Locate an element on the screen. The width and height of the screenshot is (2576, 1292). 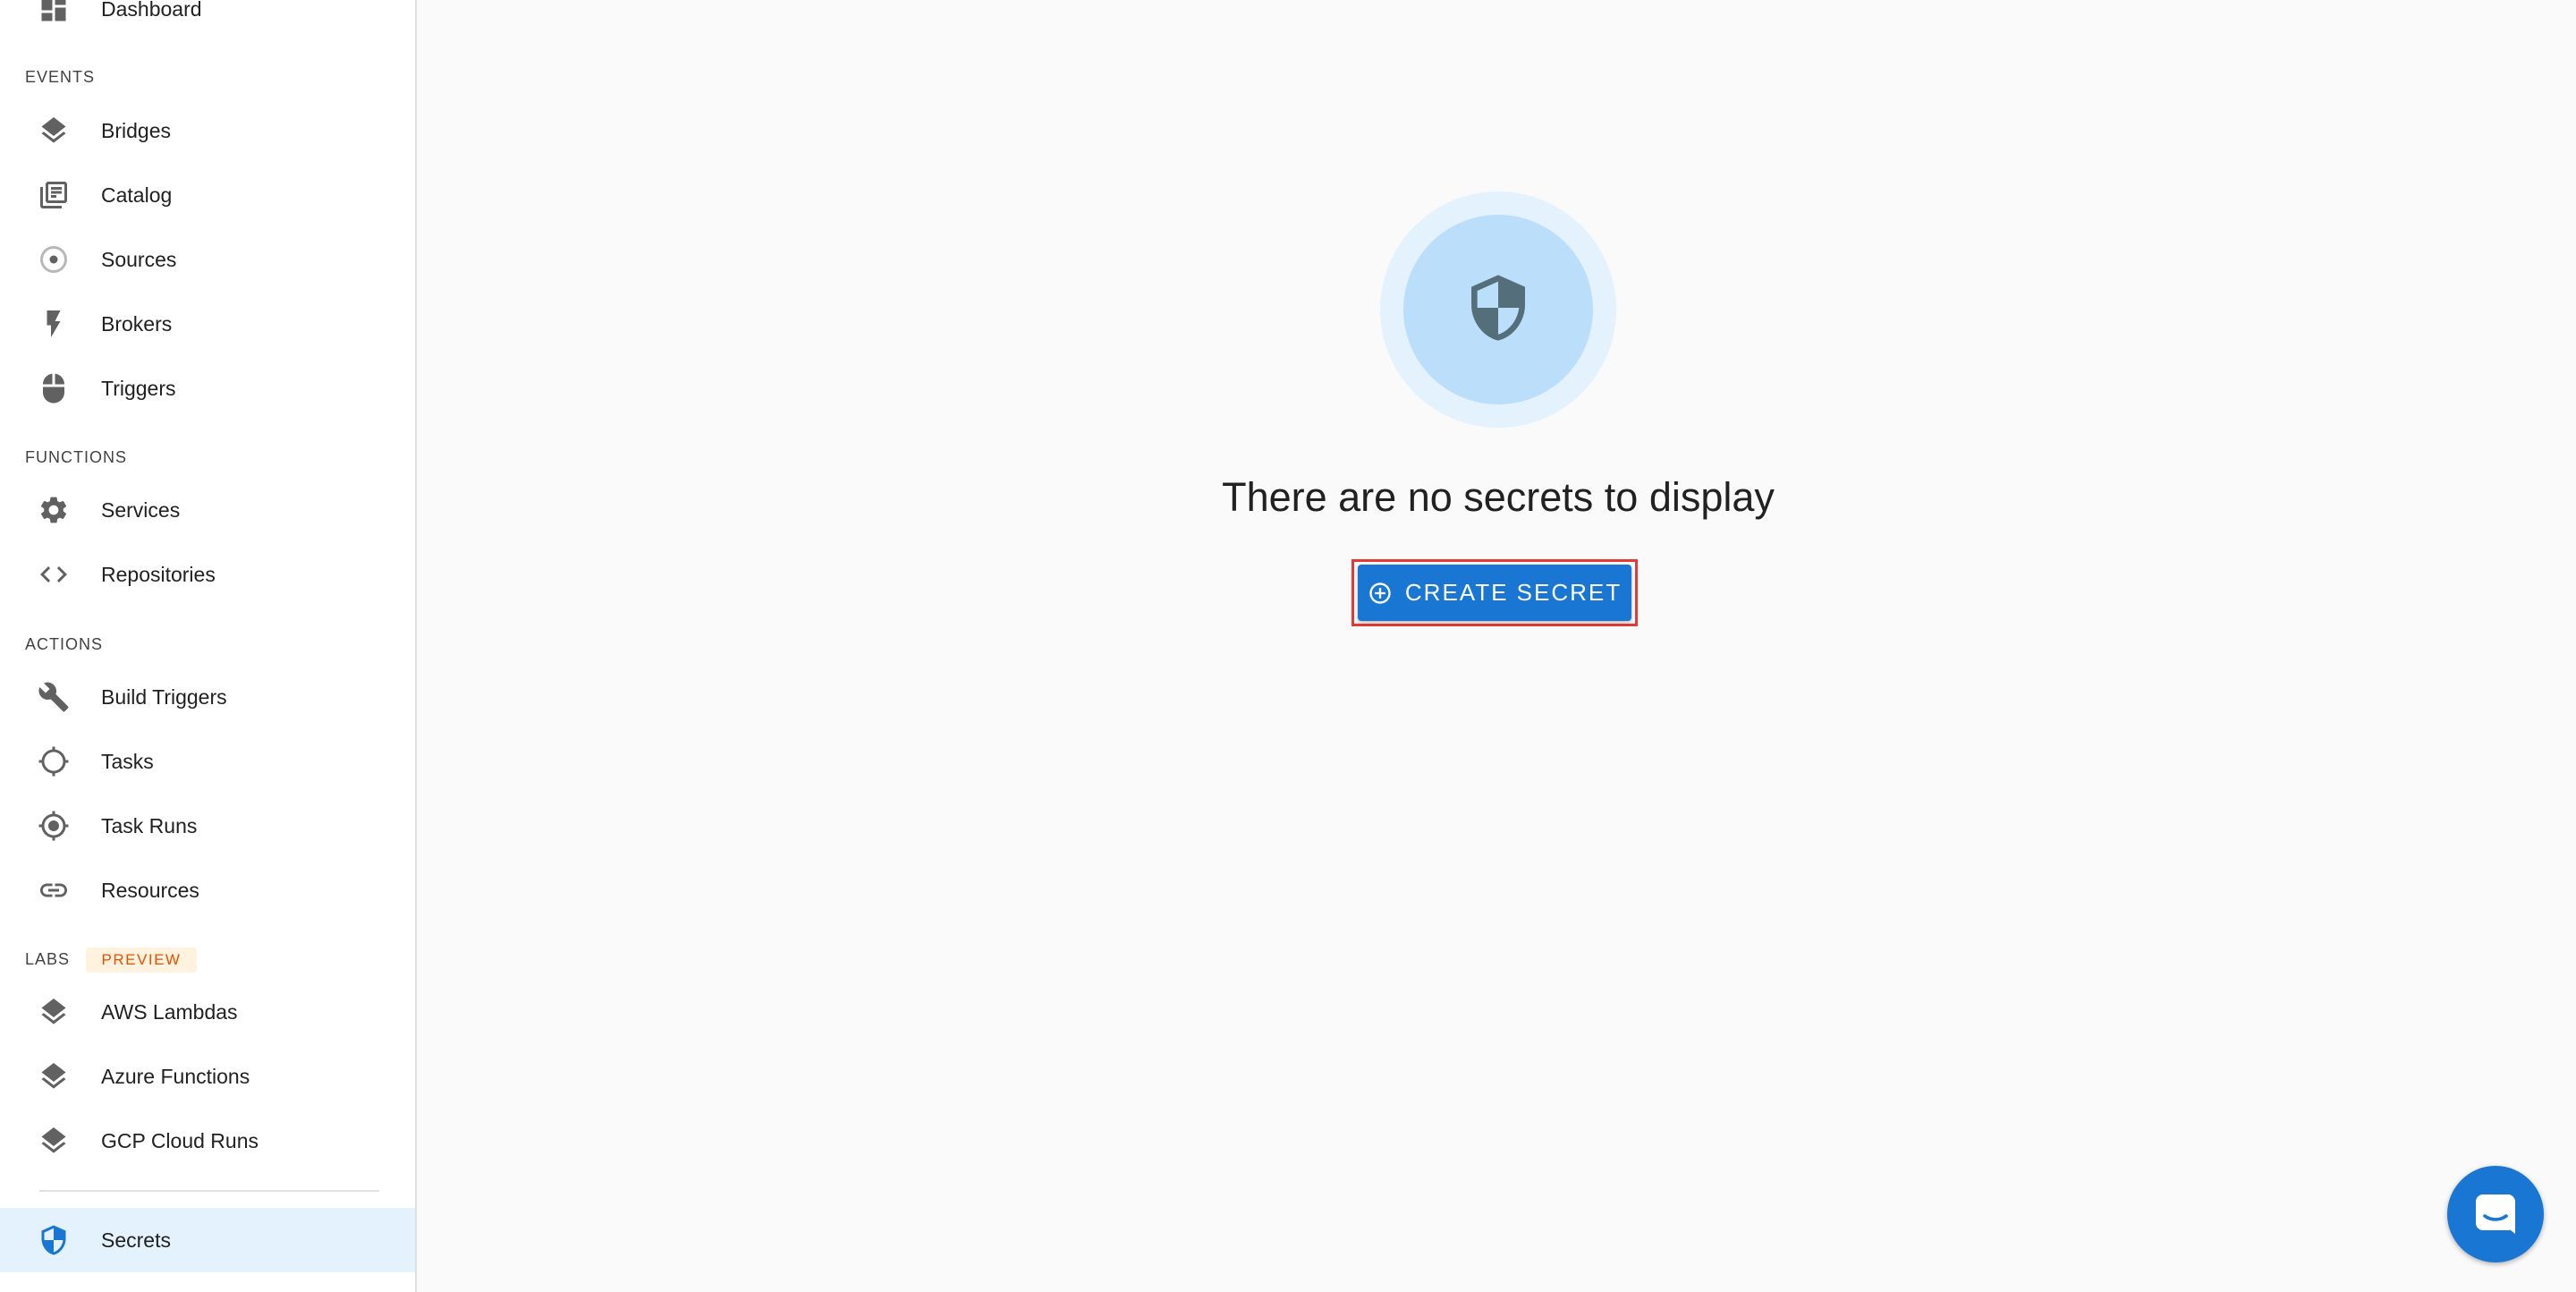
sidebar-item-label: Brokers is located at coordinates (137, 323).